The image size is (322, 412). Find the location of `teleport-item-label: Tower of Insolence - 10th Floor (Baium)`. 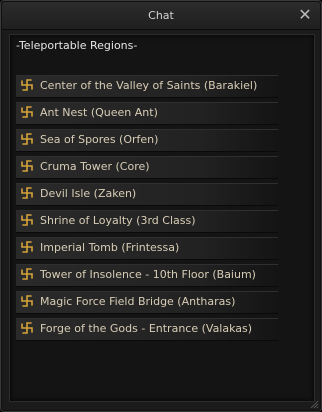

teleport-item-label: Tower of Insolence - 10th Floor (Baium) is located at coordinates (148, 274).